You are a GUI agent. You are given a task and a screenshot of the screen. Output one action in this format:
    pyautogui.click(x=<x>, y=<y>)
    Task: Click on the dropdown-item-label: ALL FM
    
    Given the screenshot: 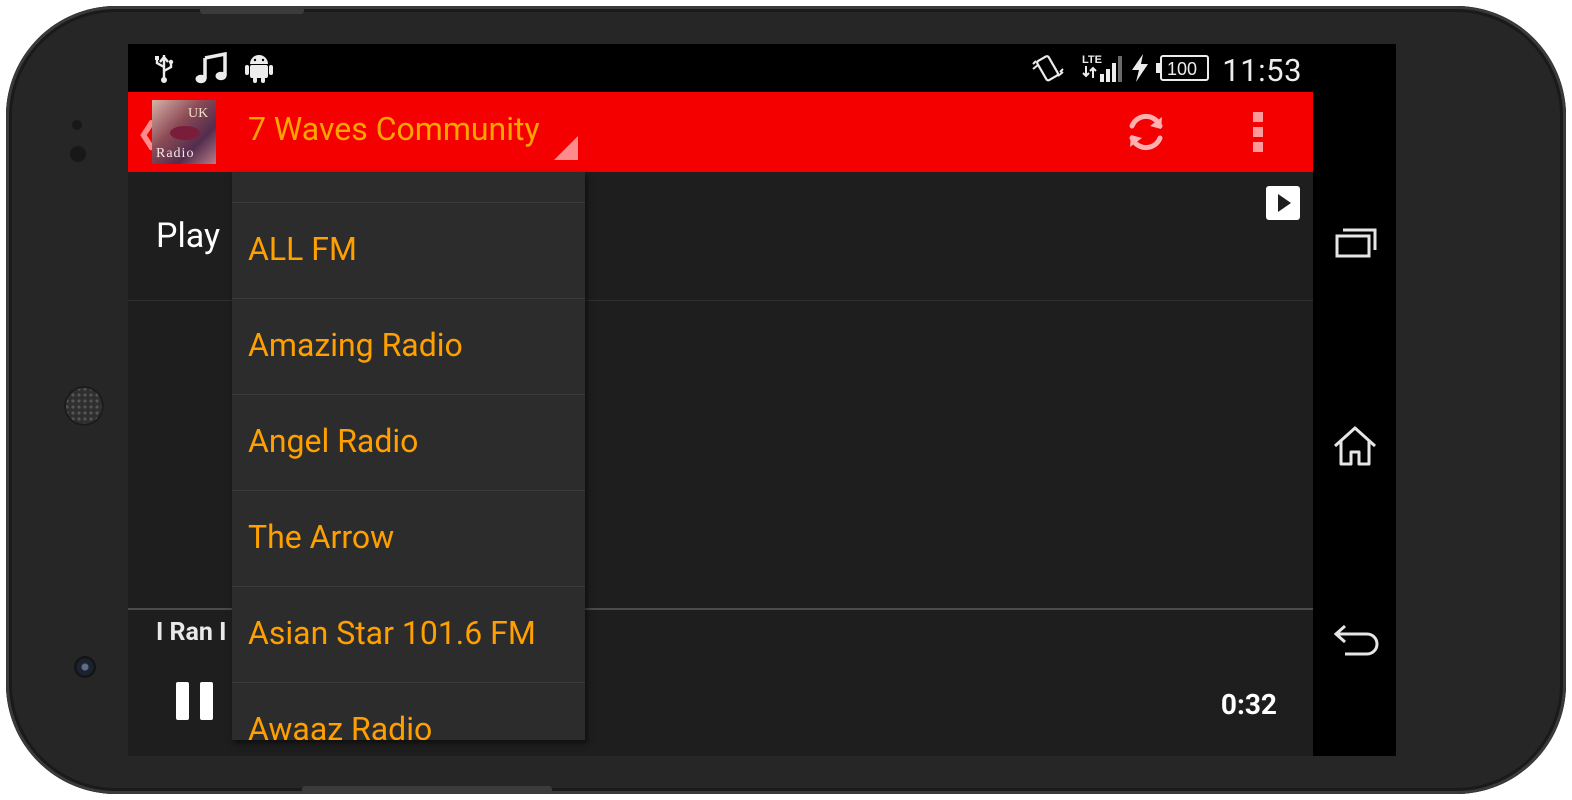 What is the action you would take?
    pyautogui.click(x=302, y=249)
    